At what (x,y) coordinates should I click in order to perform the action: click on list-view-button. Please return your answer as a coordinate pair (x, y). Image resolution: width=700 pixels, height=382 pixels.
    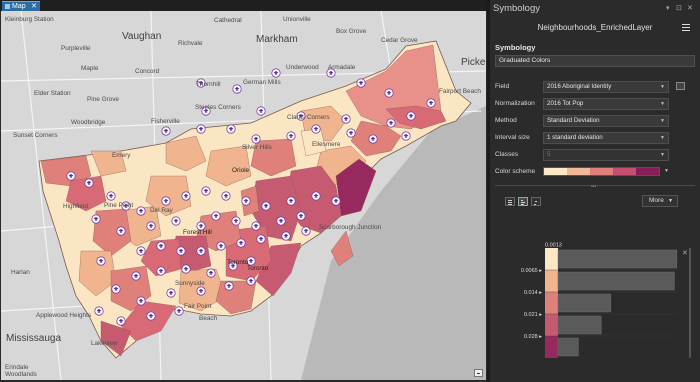
    Looking at the image, I should click on (510, 201).